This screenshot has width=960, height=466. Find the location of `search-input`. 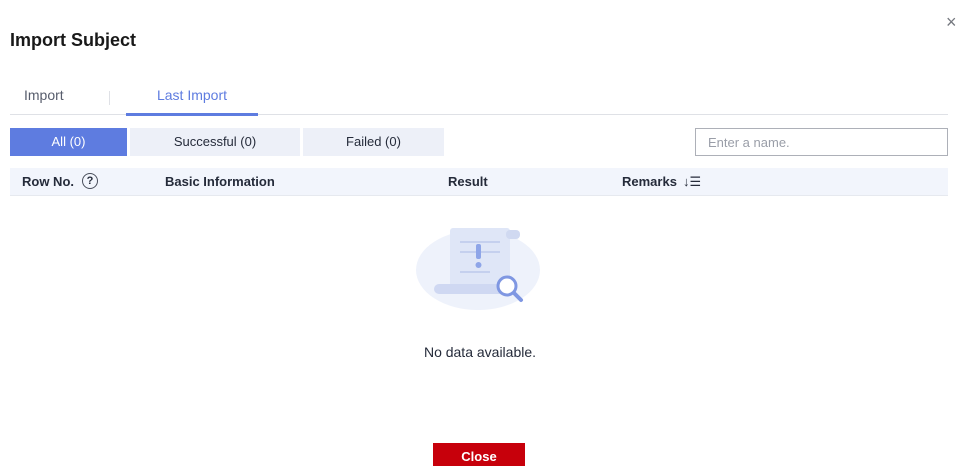

search-input is located at coordinates (821, 142).